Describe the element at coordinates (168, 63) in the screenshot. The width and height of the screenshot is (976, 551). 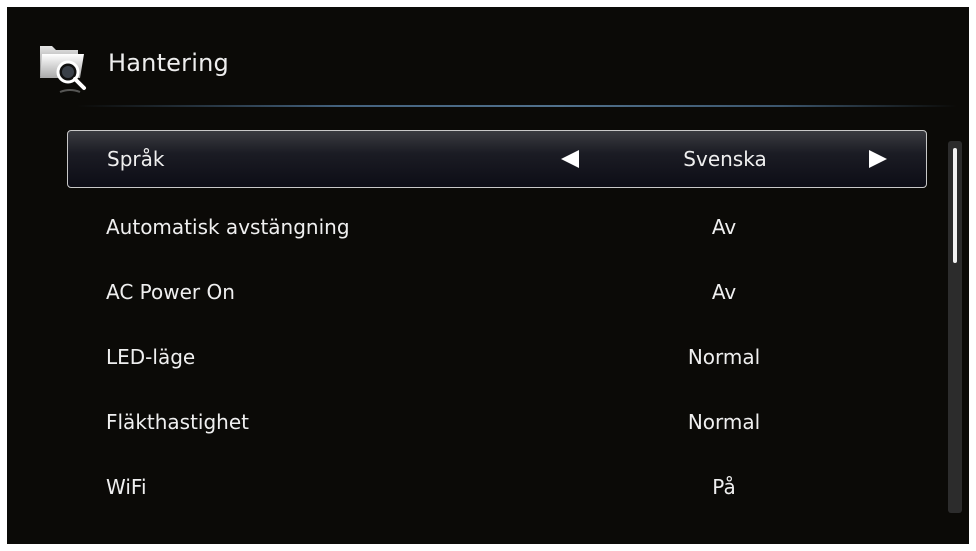
I see `page-title: Hantering` at that location.